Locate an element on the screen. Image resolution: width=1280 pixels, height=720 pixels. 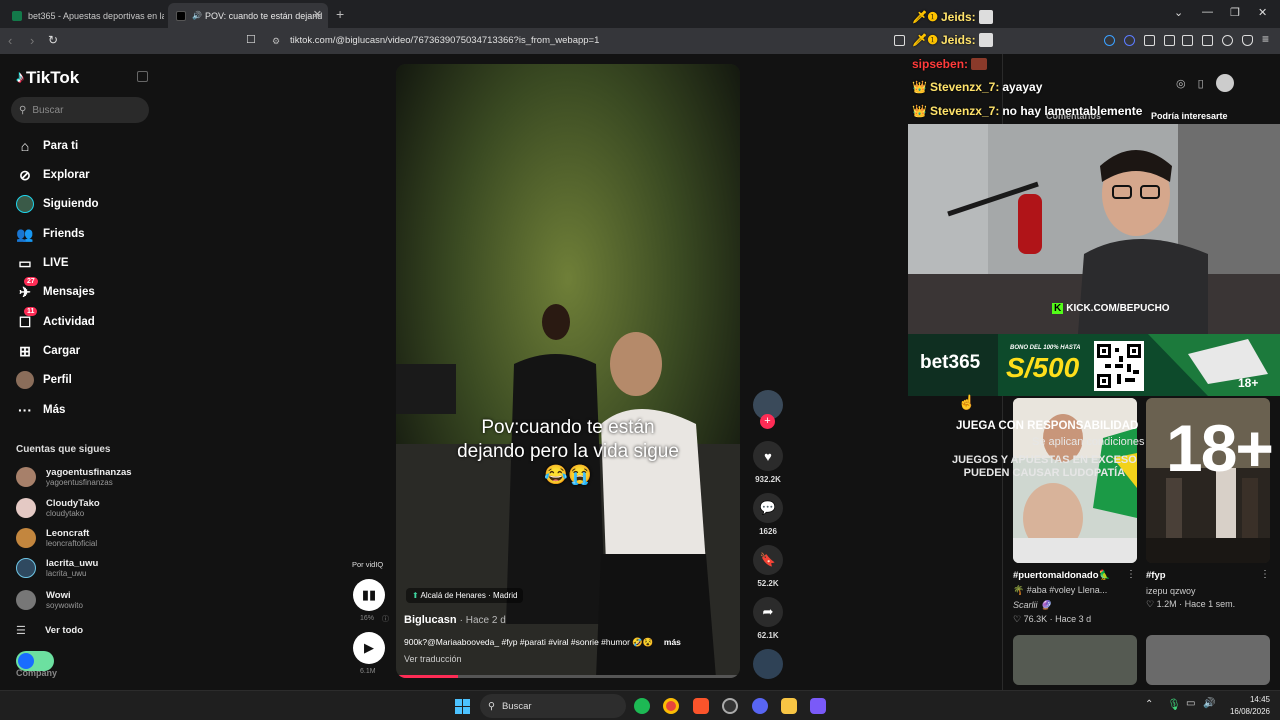
sidebar-icon is located at coordinates (1187, 40).